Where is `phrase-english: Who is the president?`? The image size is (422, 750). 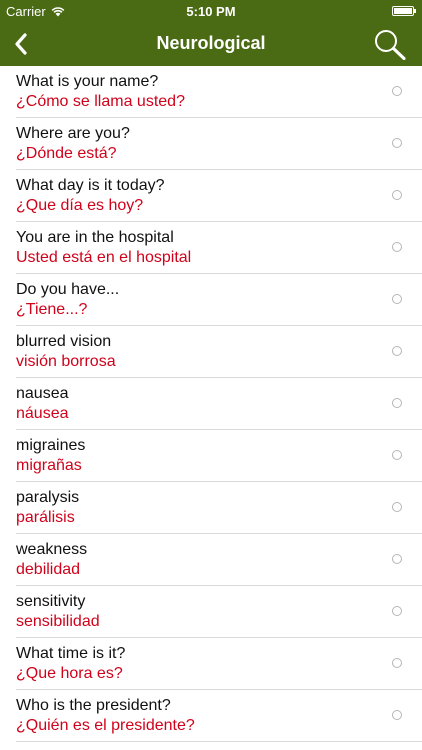 phrase-english: Who is the president? is located at coordinates (93, 705).